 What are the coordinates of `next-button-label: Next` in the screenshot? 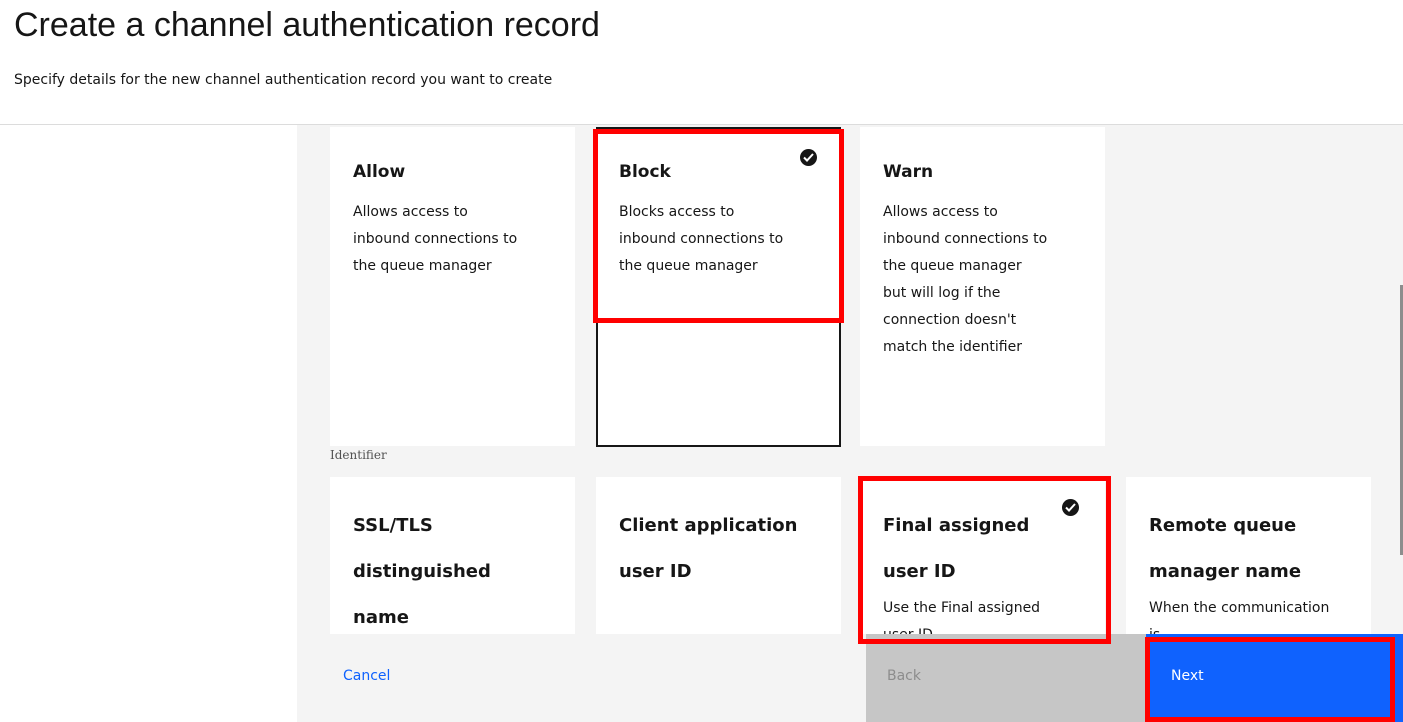 It's located at (1187, 676).